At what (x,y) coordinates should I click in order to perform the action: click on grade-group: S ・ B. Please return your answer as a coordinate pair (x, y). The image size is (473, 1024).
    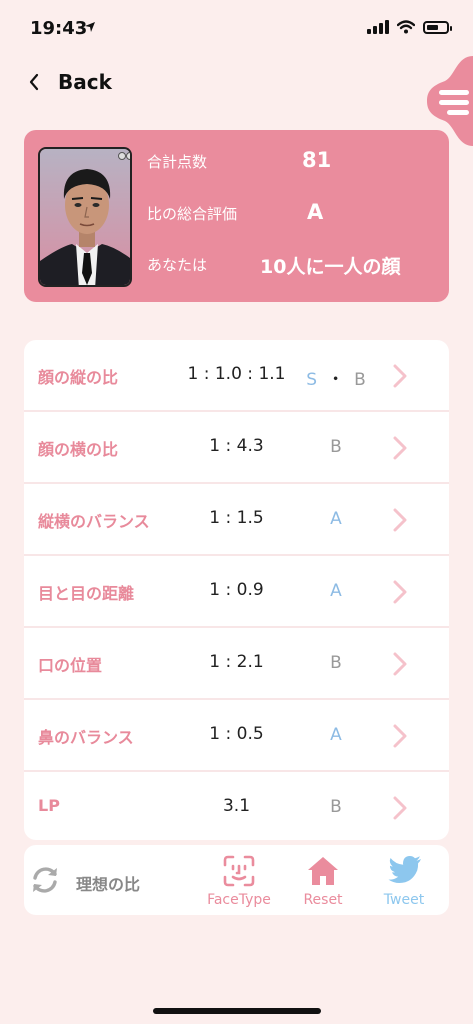
    Looking at the image, I should click on (336, 377).